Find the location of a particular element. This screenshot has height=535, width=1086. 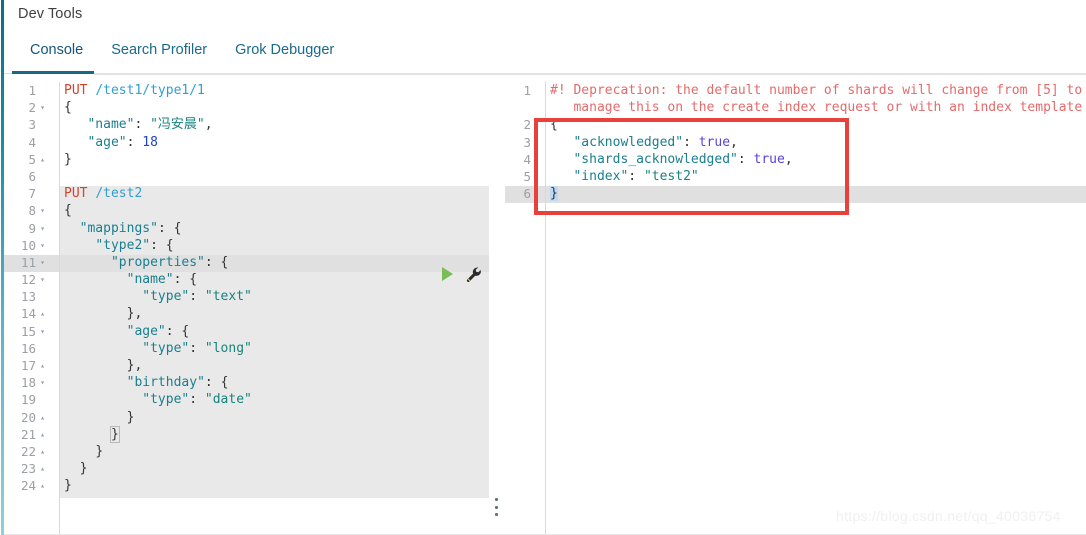

tab-console: Console is located at coordinates (56, 49).